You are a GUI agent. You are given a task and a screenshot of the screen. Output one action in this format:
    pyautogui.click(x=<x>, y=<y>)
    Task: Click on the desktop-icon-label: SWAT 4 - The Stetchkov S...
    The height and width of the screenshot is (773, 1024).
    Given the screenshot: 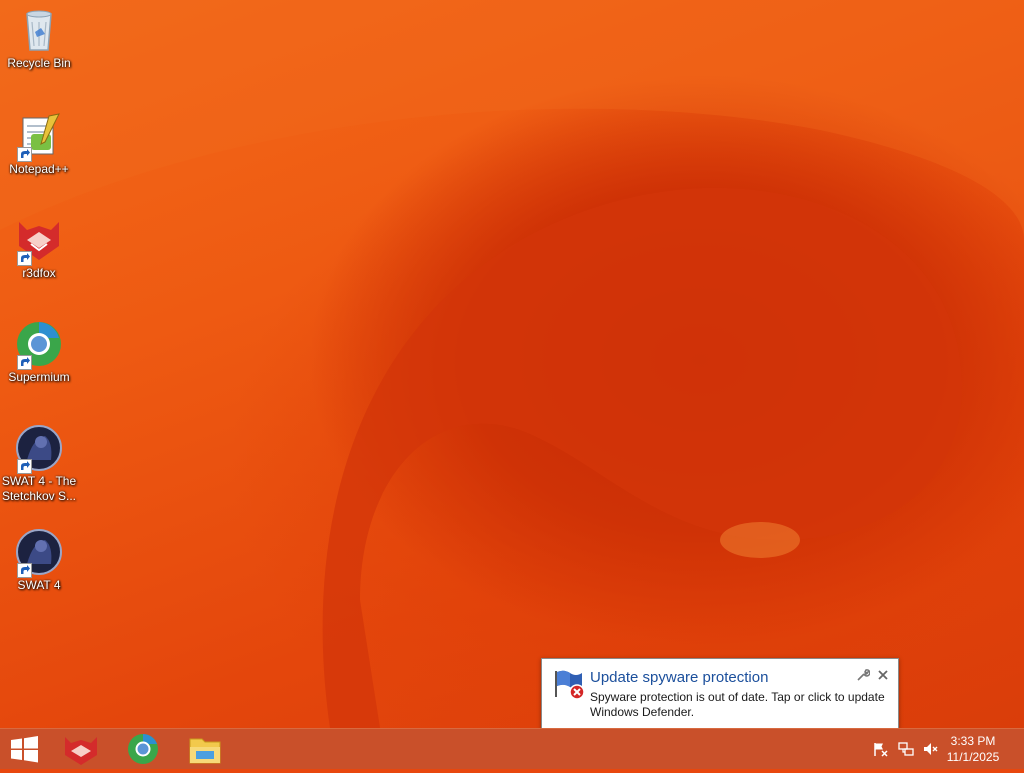 What is the action you would take?
    pyautogui.click(x=39, y=488)
    